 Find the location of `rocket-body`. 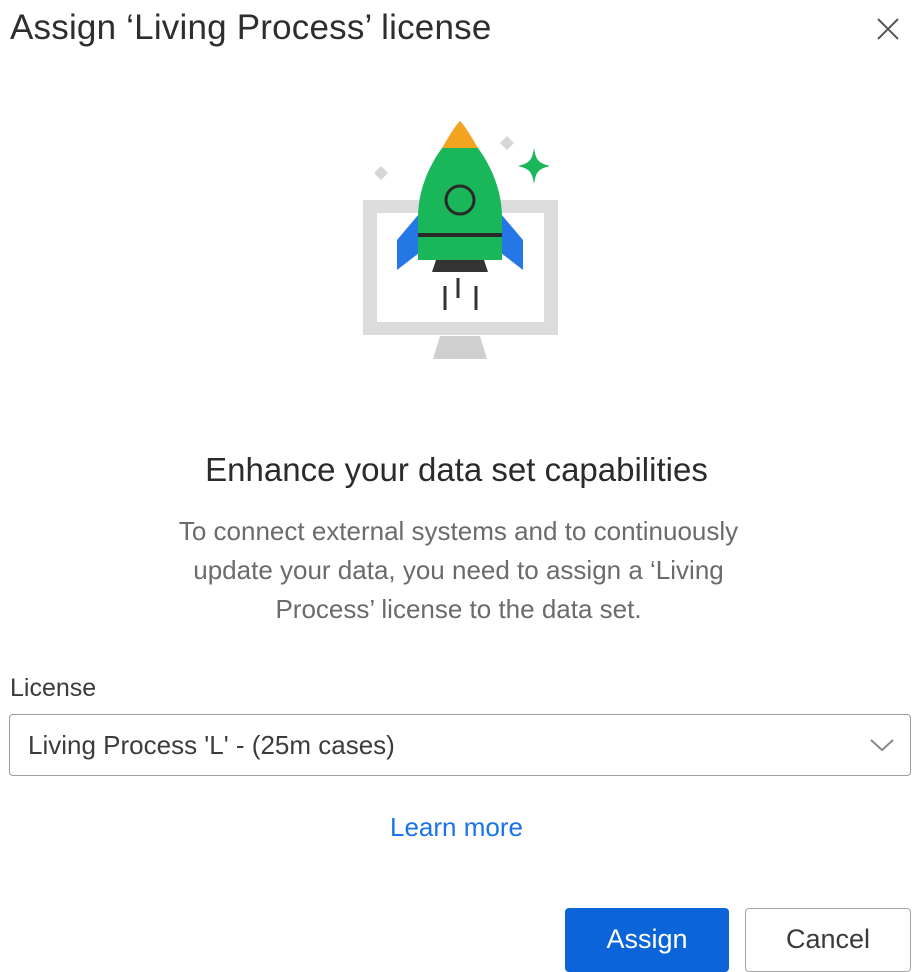

rocket-body is located at coordinates (460, 204).